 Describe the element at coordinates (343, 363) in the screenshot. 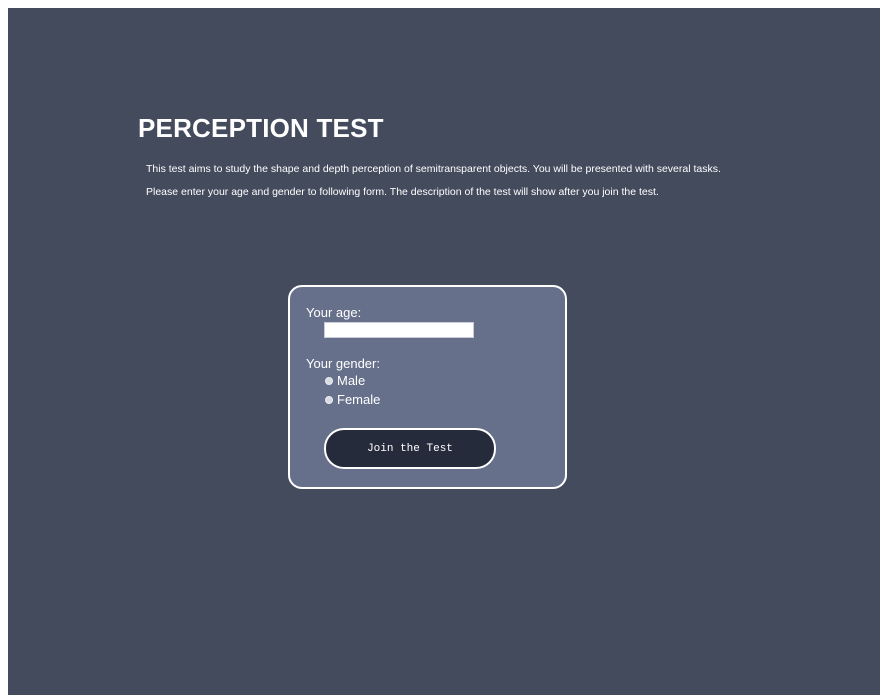

I see `gender-label: Your gender:` at that location.